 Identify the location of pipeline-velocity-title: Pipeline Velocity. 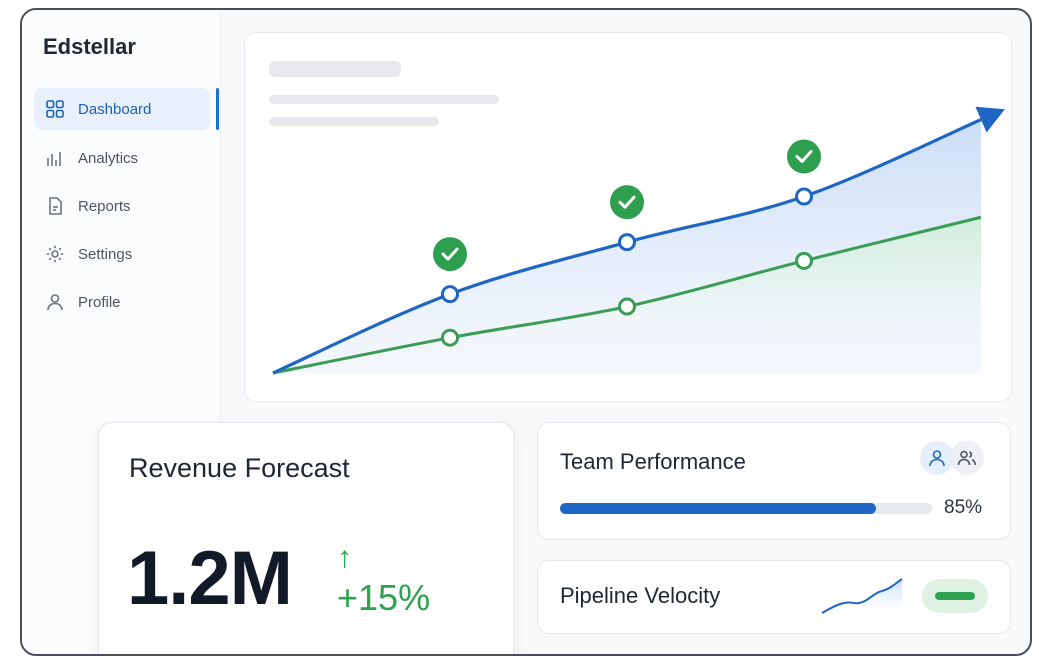
(640, 595).